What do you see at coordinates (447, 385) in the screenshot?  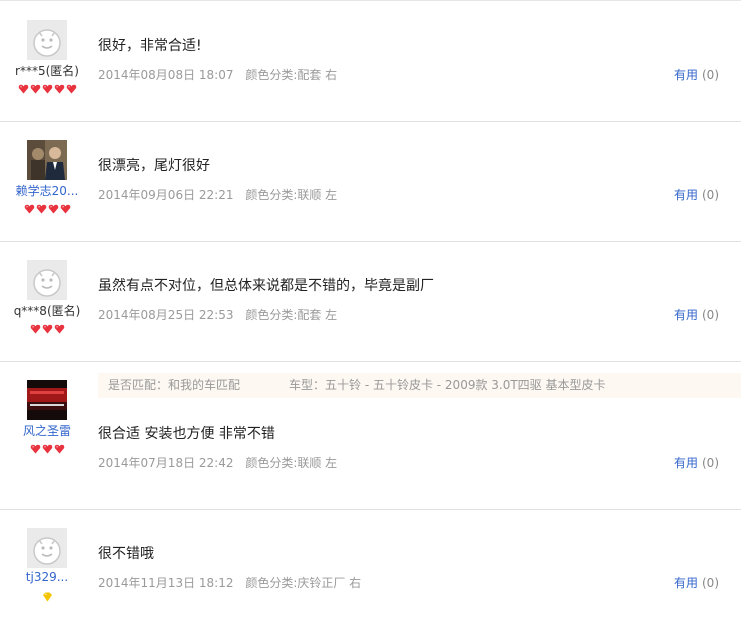 I see `car-model: 车型：五十铃 - 五十铃皮卡 - 2009款 3.0T四驱 基本型皮卡` at bounding box center [447, 385].